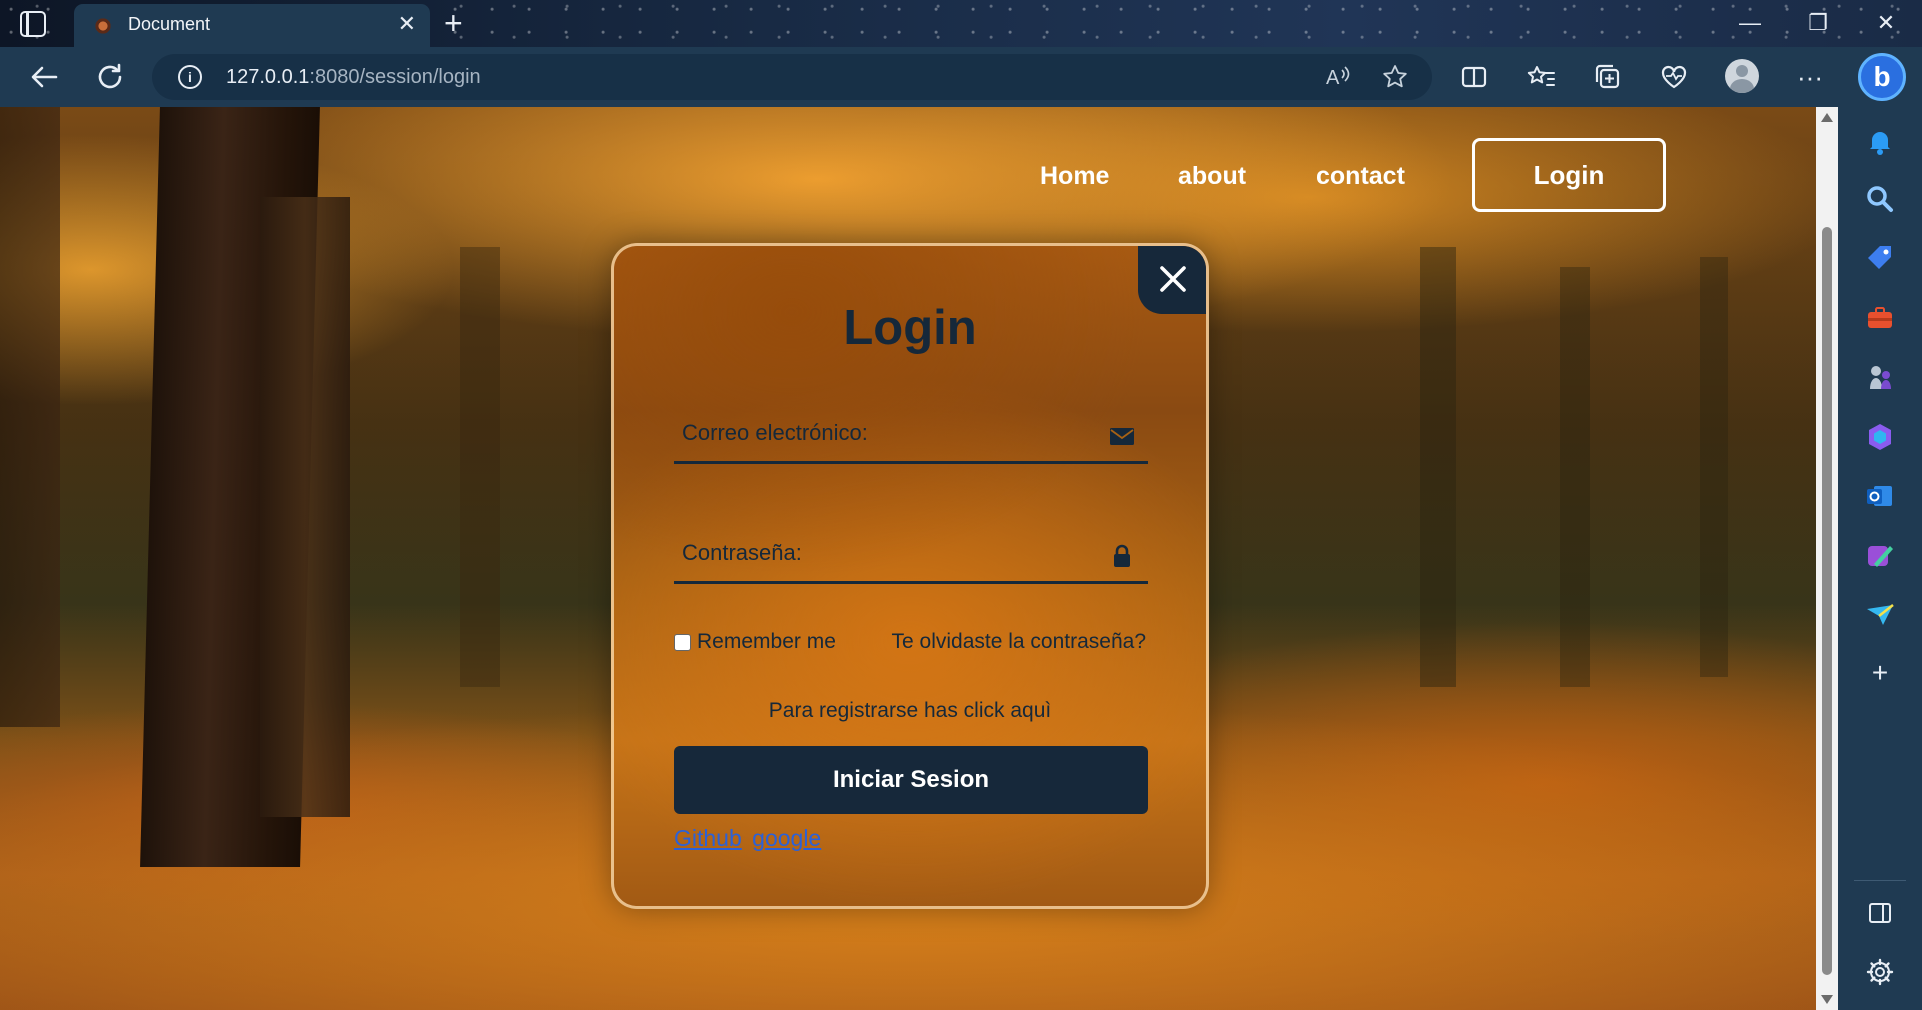  I want to click on password-label: Contraseña:, so click(742, 552).